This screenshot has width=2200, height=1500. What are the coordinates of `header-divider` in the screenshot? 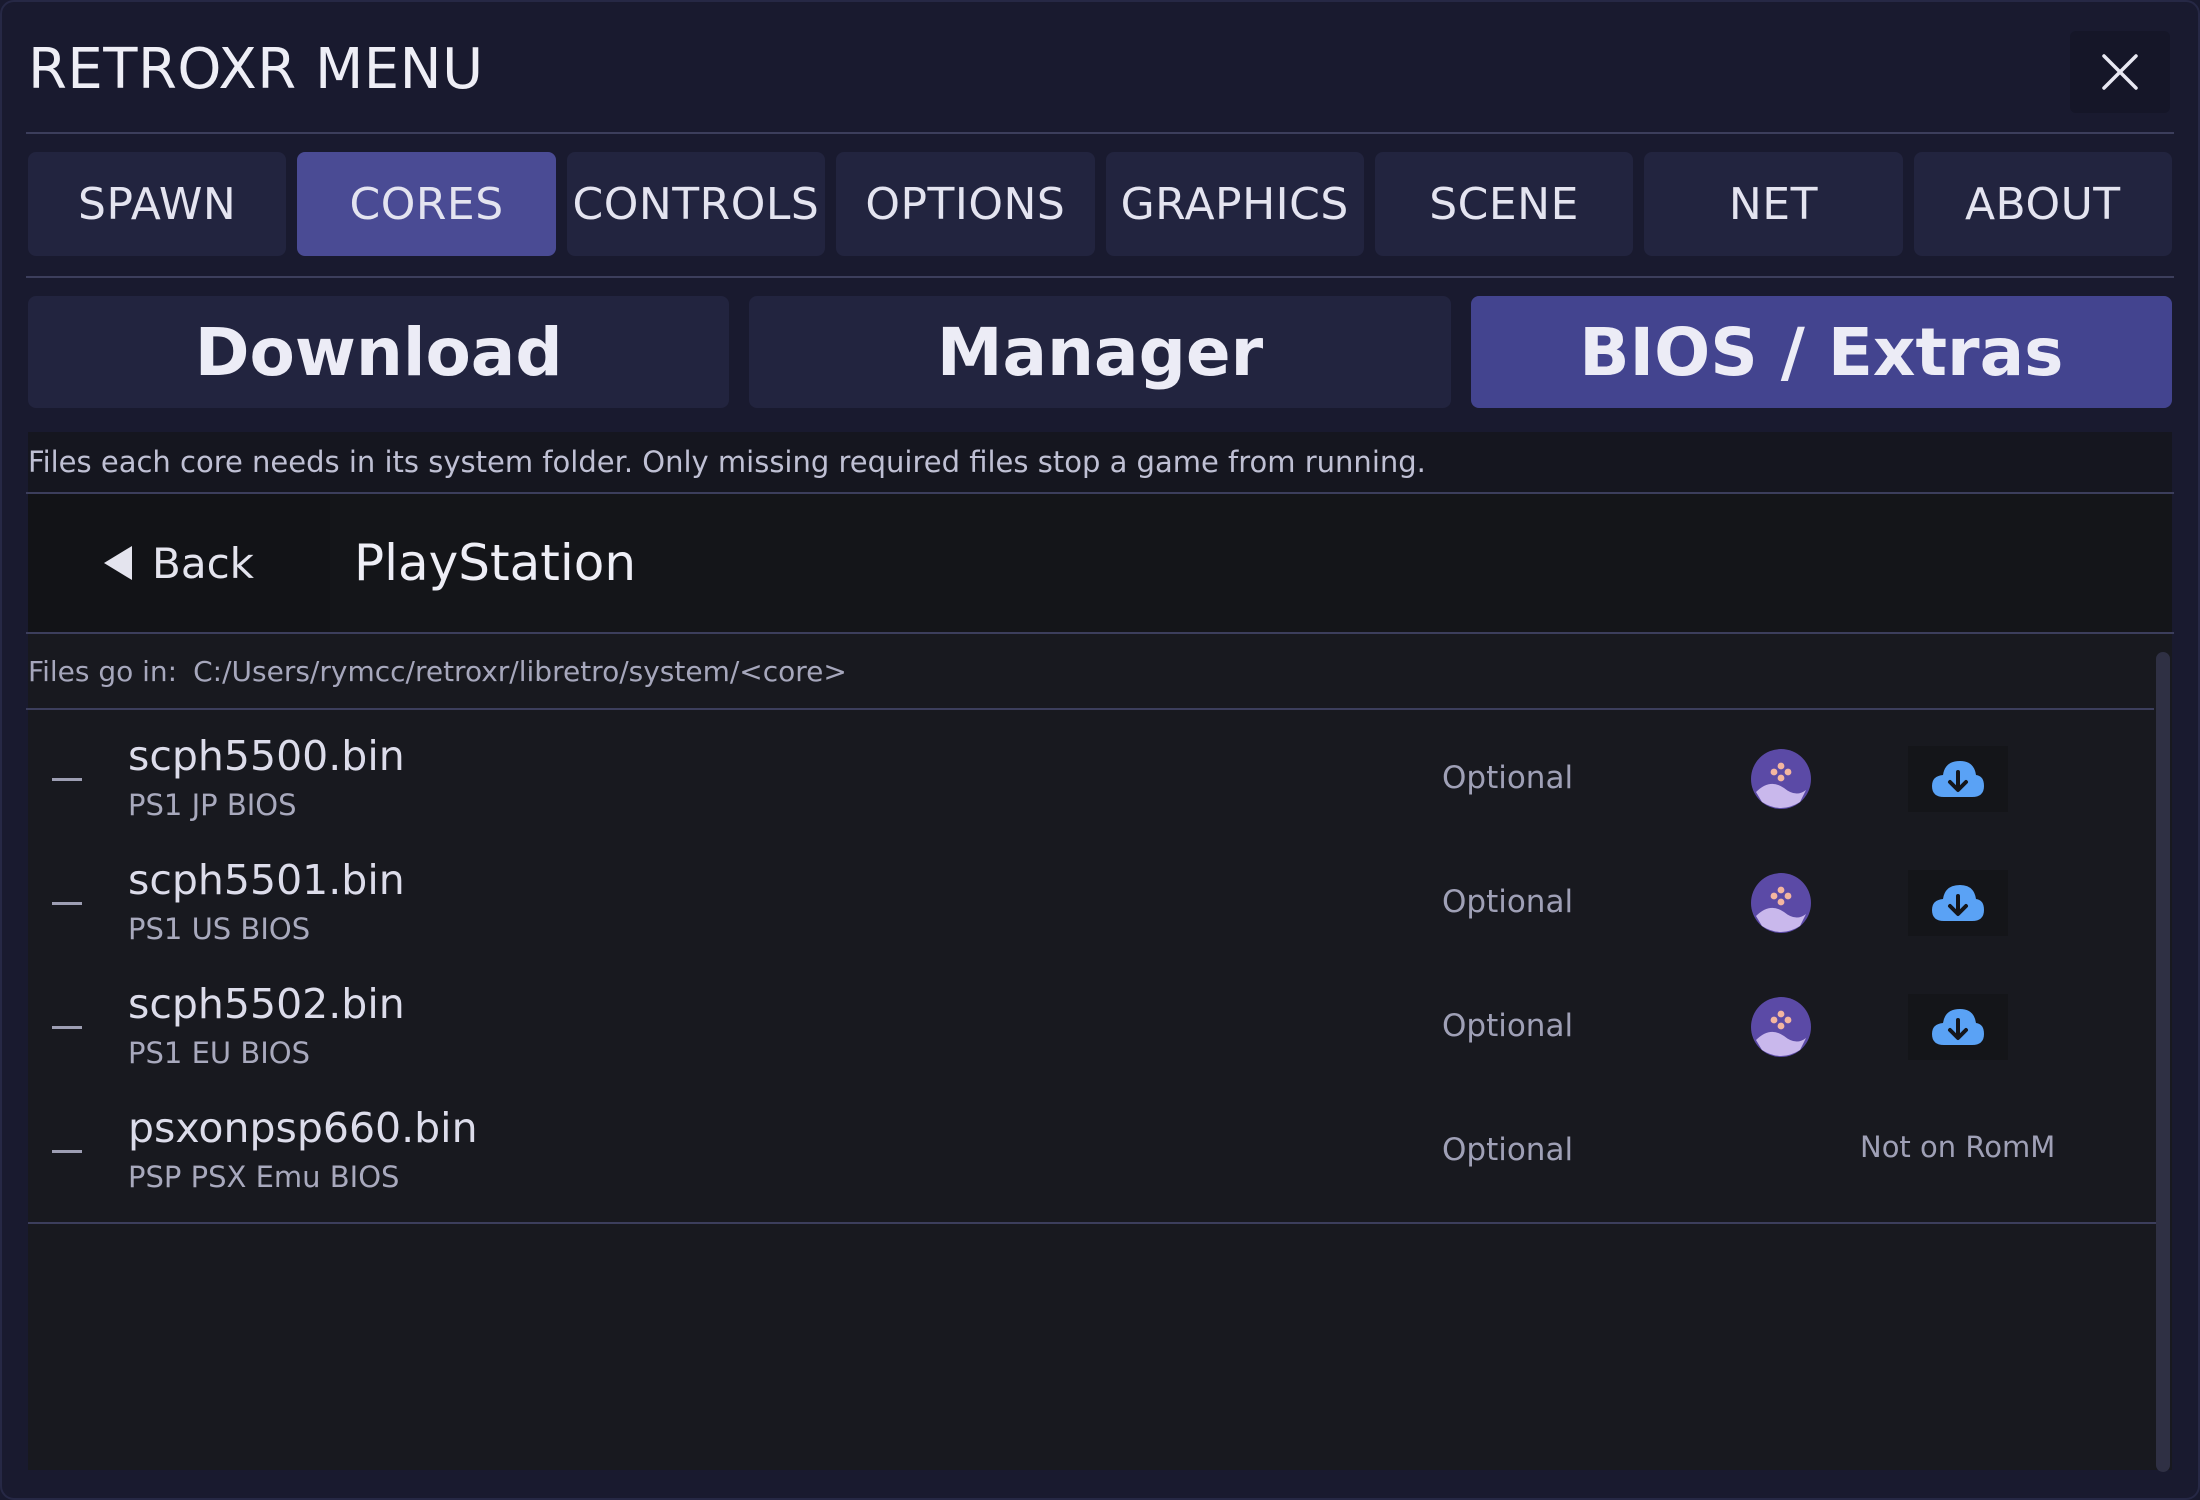 It's located at (1100, 633).